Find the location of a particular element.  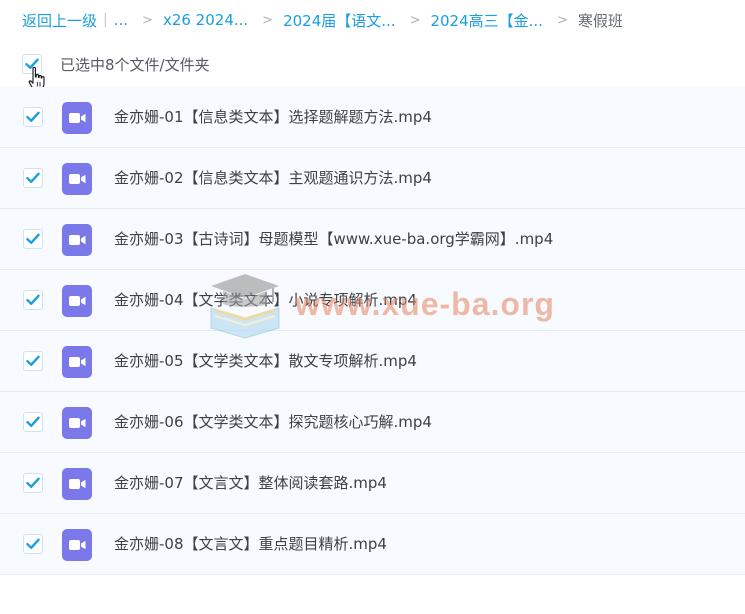

file-name: 金亦姗-04【文学类文本】小说专项解析.mp4 is located at coordinates (265, 300).